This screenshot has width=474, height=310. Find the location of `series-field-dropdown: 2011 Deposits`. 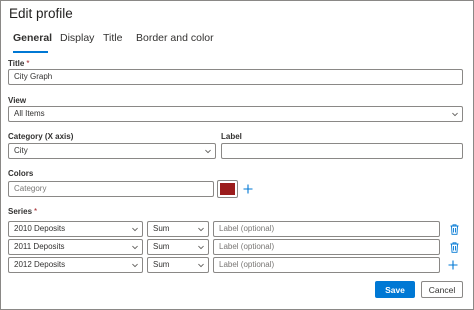

series-field-dropdown: 2011 Deposits is located at coordinates (75, 247).